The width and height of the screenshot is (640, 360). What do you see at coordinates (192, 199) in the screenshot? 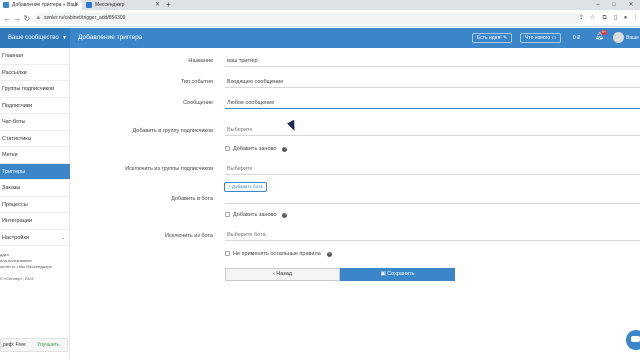
I see `add-bot-label: Добавить в бота` at bounding box center [192, 199].